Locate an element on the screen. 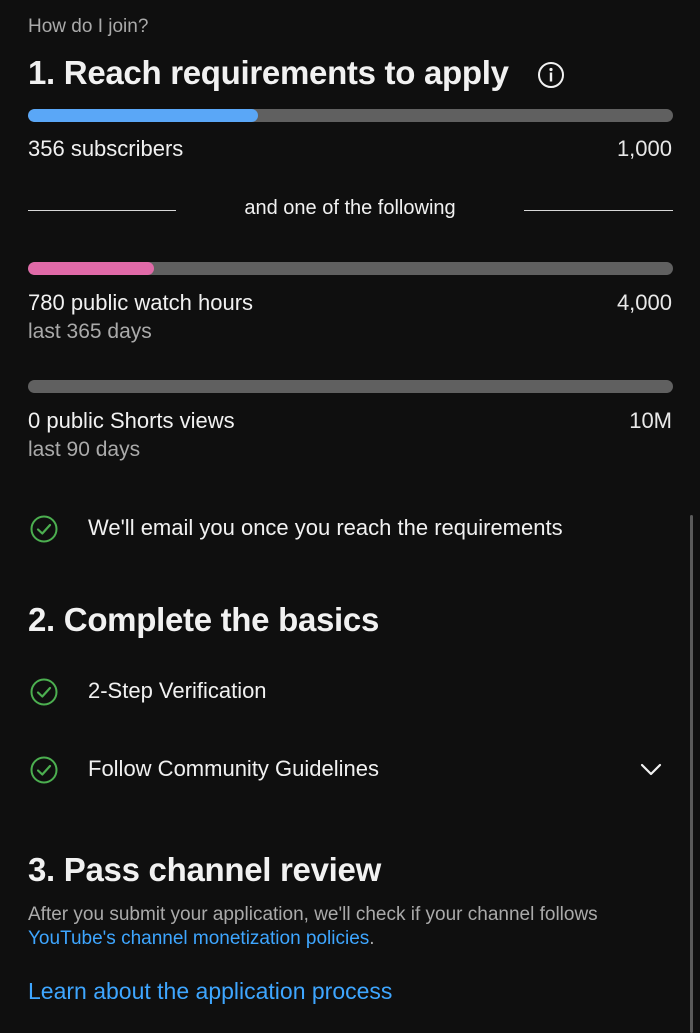 This screenshot has width=700, height=1033. community-guidelines-item: Follow Community Guidelines is located at coordinates (233, 769).